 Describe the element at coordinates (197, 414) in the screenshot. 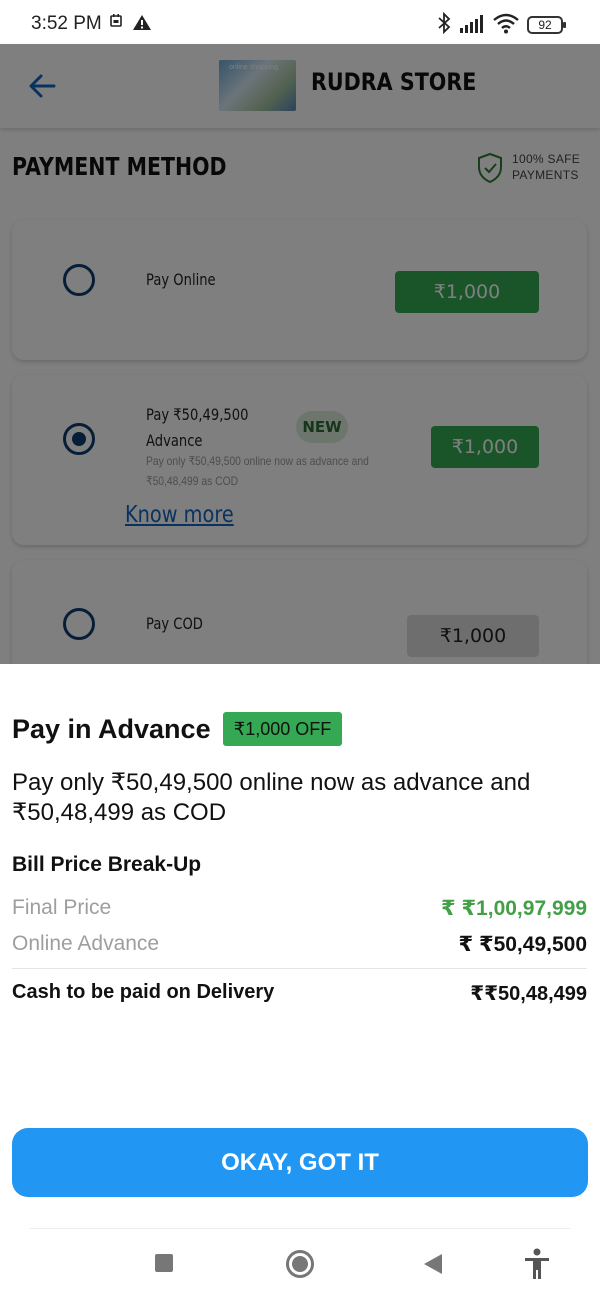

I see `option-label-advance-line1: Pay ₹50,49,500` at that location.